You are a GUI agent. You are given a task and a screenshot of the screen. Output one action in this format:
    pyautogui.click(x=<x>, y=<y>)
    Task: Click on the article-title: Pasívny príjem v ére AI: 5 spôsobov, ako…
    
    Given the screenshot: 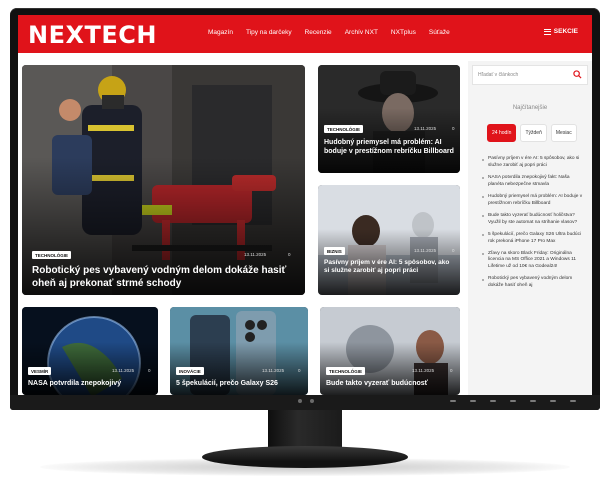 What is the action you would take?
    pyautogui.click(x=390, y=267)
    